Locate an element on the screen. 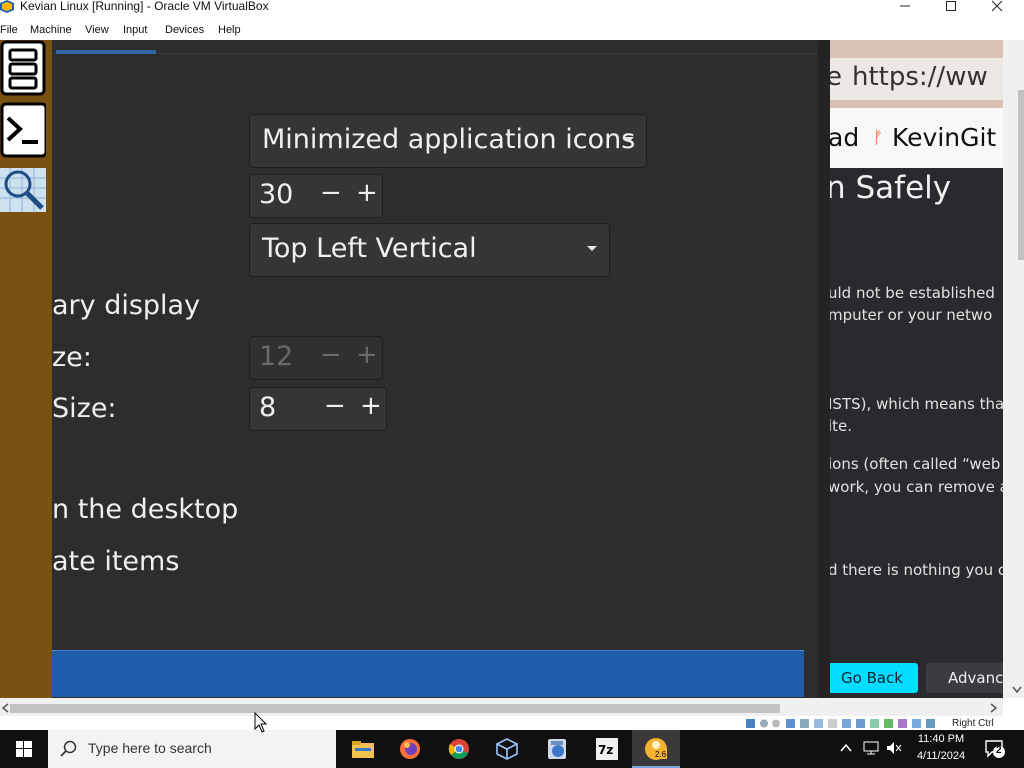 The image size is (1024, 768). 7zip-icon: 7z is located at coordinates (607, 749).